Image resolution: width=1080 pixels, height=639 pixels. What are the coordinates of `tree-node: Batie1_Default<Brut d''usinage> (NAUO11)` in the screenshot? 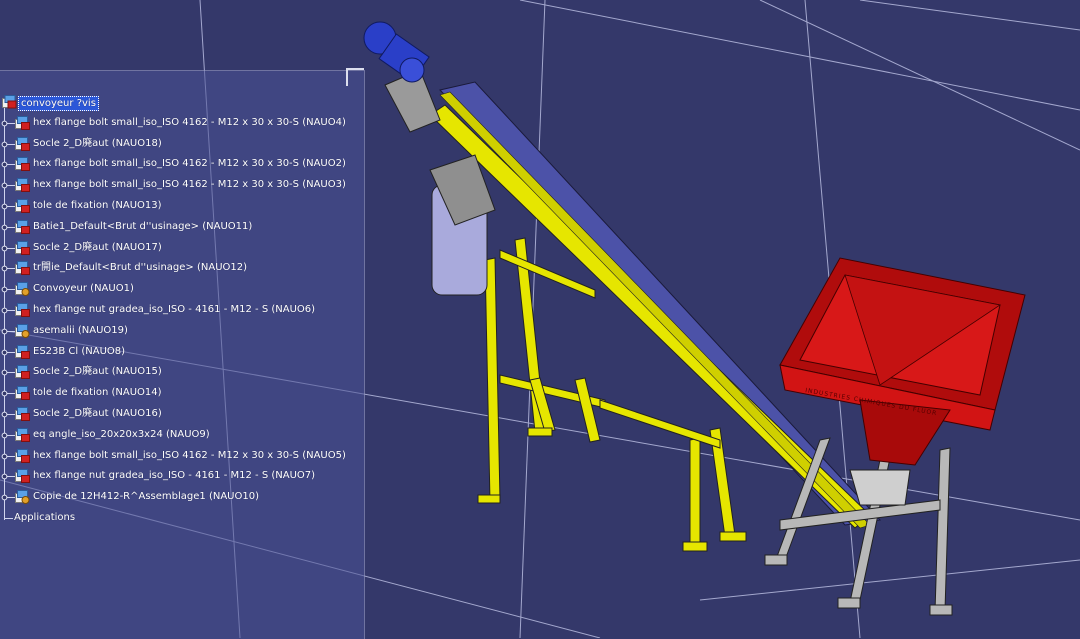 It's located at (182, 227).